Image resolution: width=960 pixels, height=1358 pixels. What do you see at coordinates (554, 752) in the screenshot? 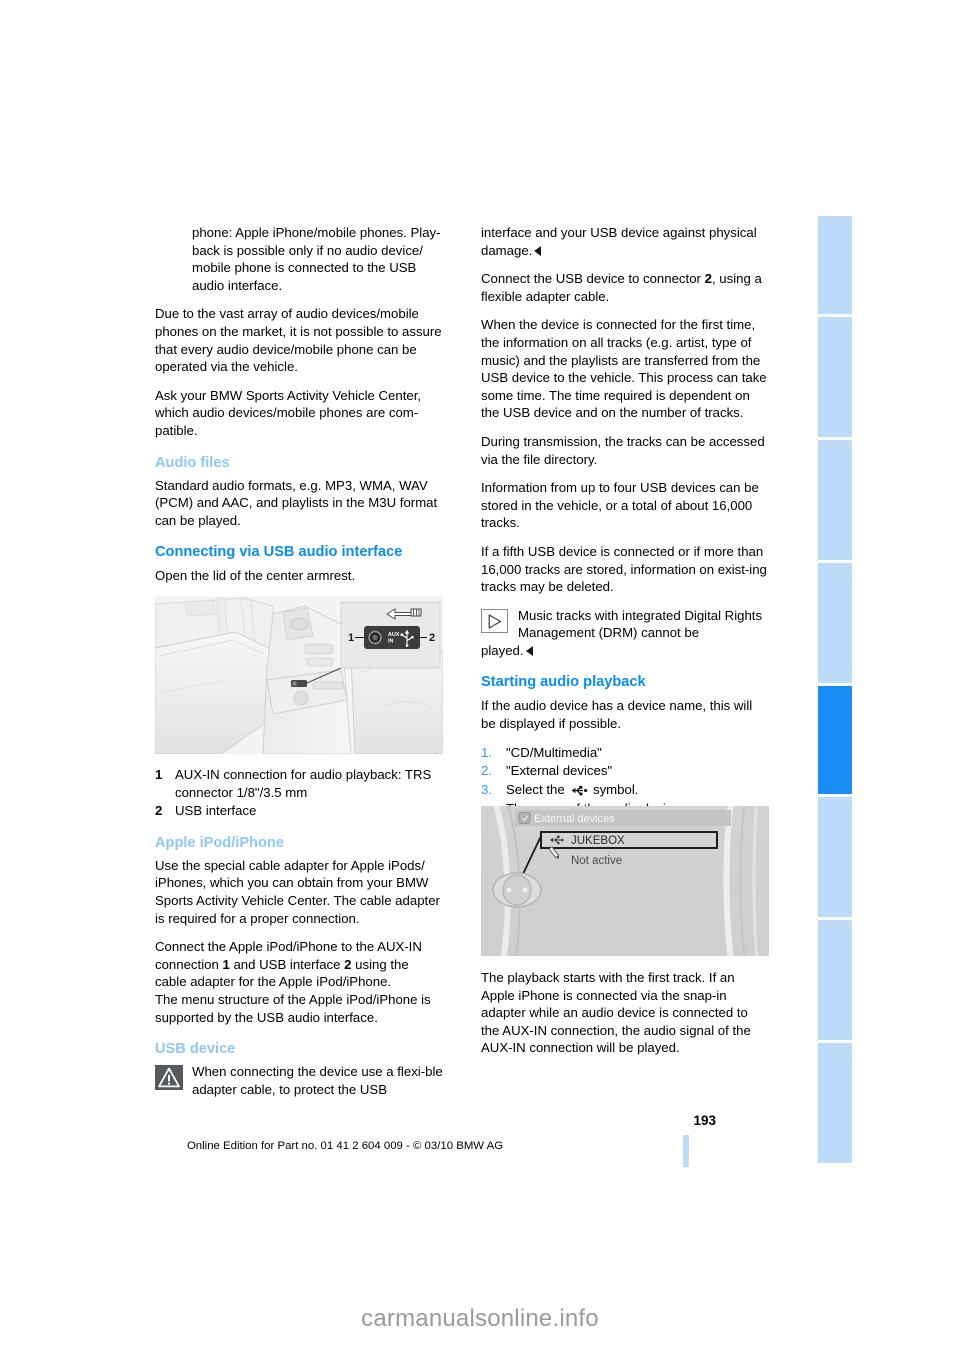
I see `step-text-1: "CD/Multimedia"` at bounding box center [554, 752].